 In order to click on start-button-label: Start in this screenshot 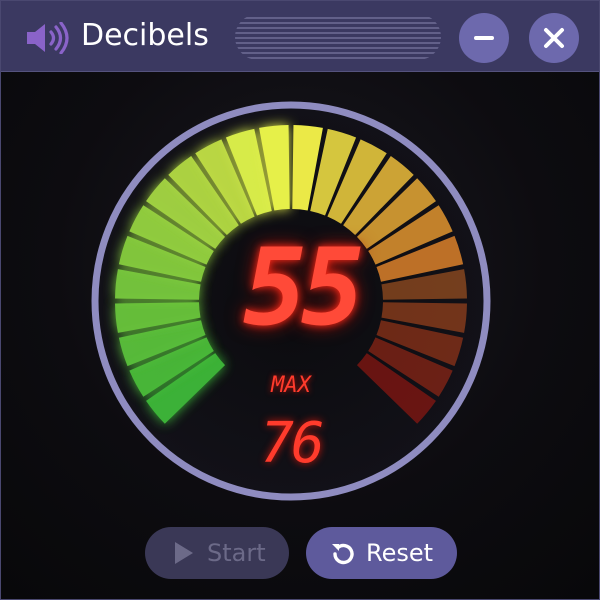, I will do `click(236, 553)`.